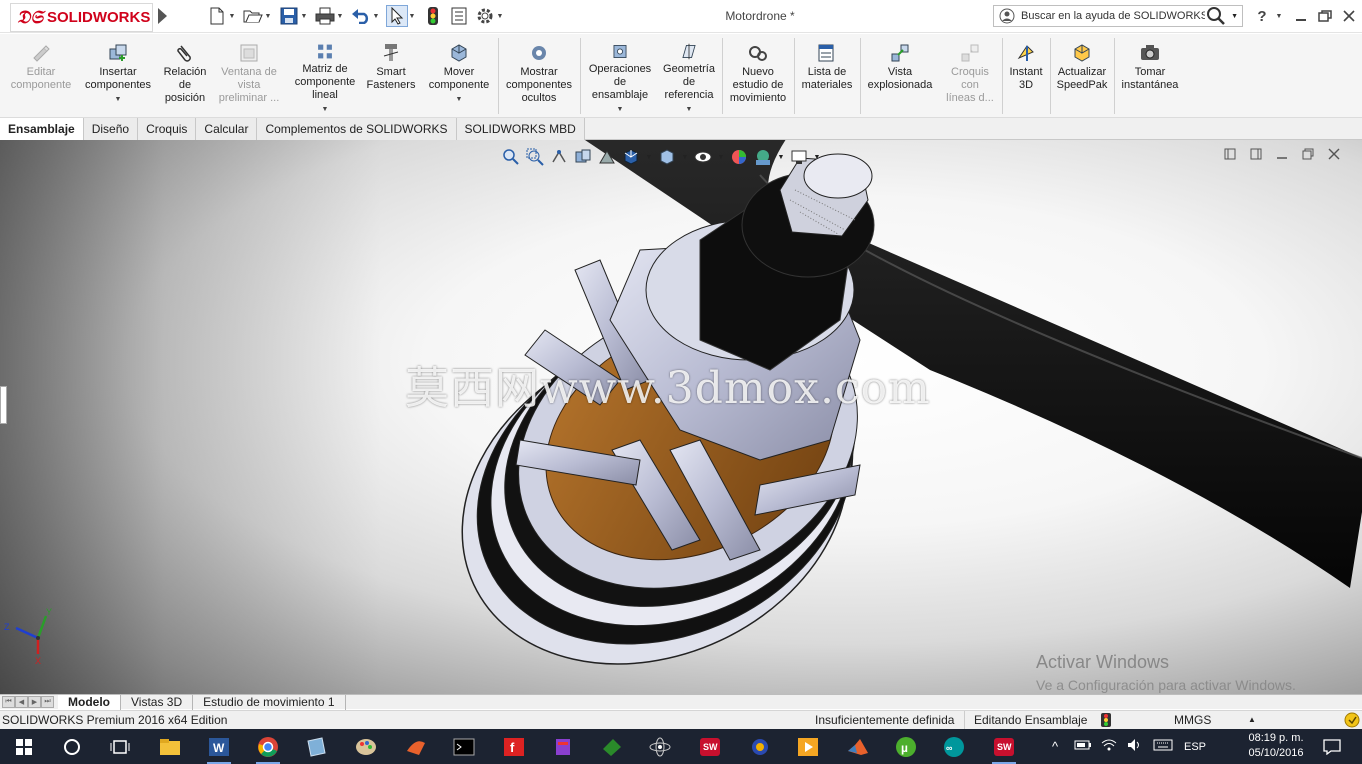 Image resolution: width=1362 pixels, height=764 pixels. Describe the element at coordinates (817, 157) in the screenshot. I see `view-settings-caret: ▼` at that location.